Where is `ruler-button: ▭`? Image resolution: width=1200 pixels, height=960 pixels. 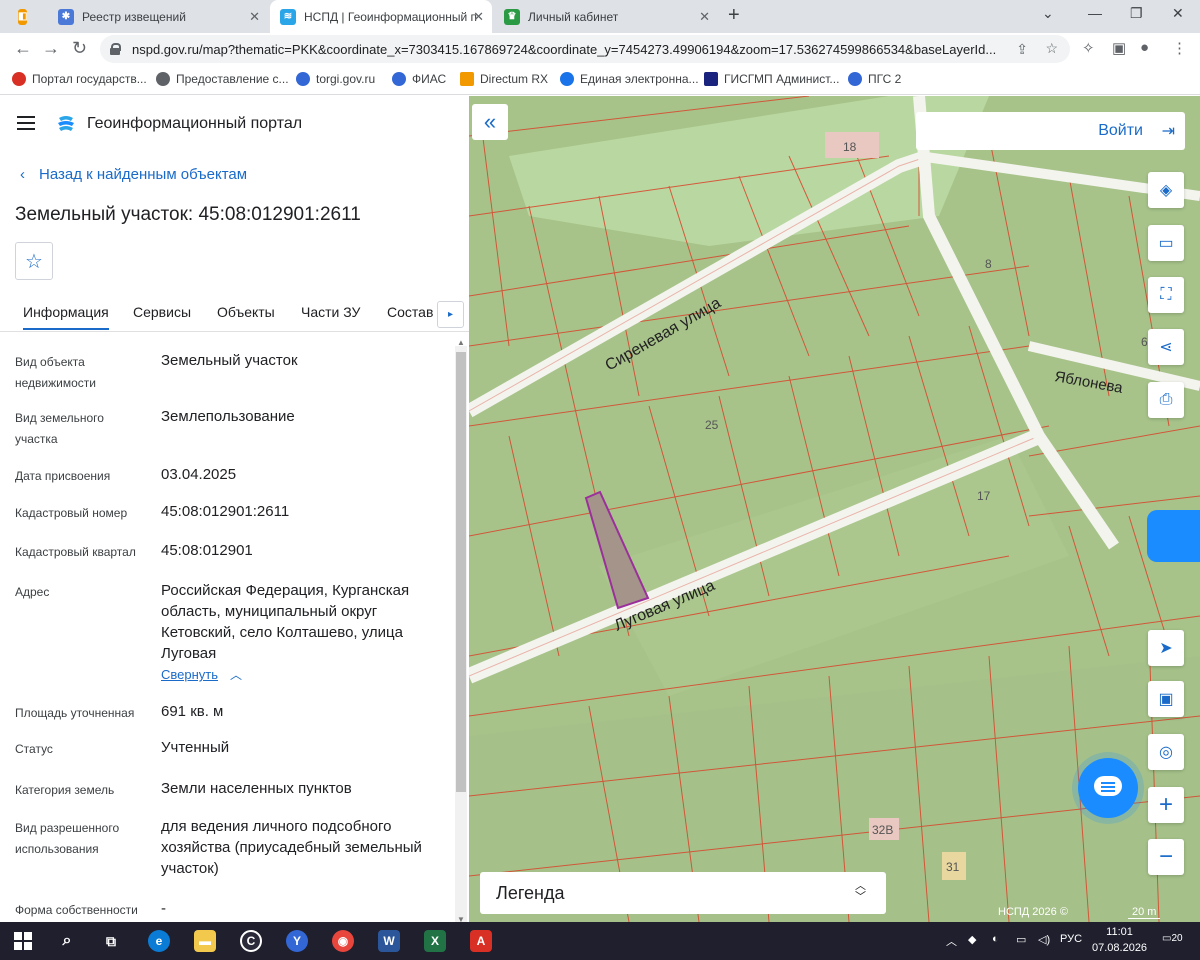 ruler-button: ▭ is located at coordinates (1166, 243).